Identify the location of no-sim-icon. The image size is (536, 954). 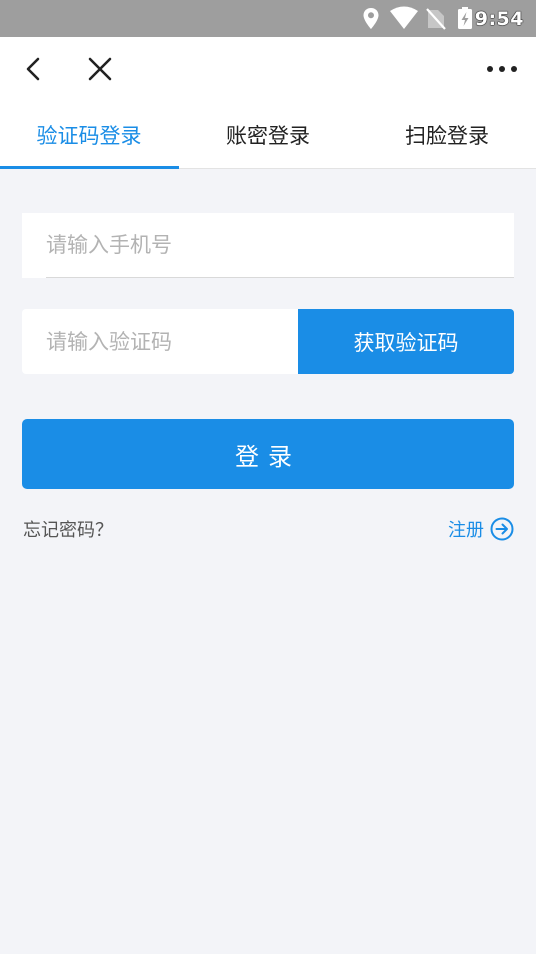
(436, 19).